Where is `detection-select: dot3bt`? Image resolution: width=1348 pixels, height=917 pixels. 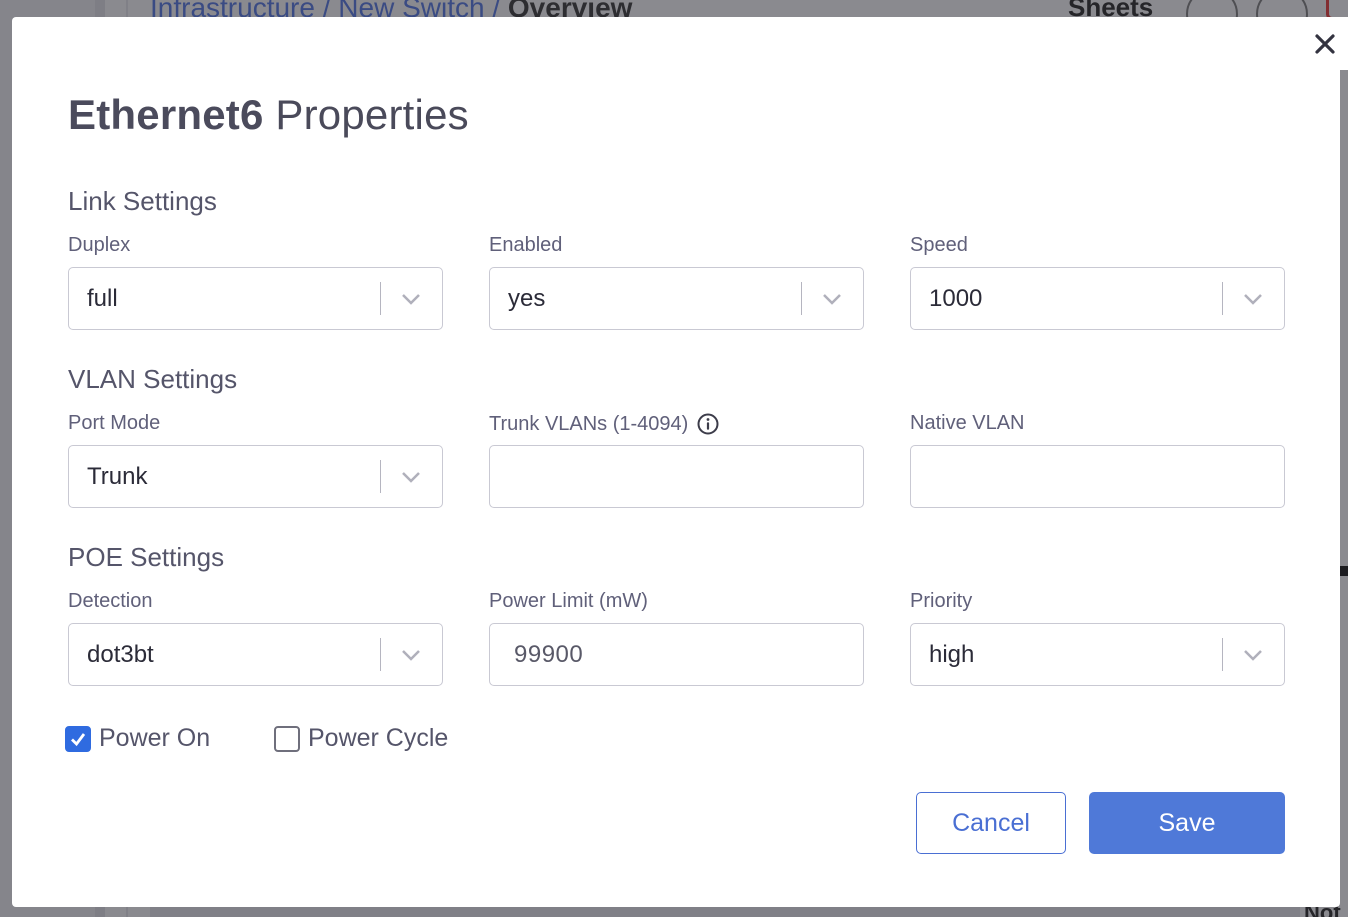 detection-select: dot3bt is located at coordinates (255, 654).